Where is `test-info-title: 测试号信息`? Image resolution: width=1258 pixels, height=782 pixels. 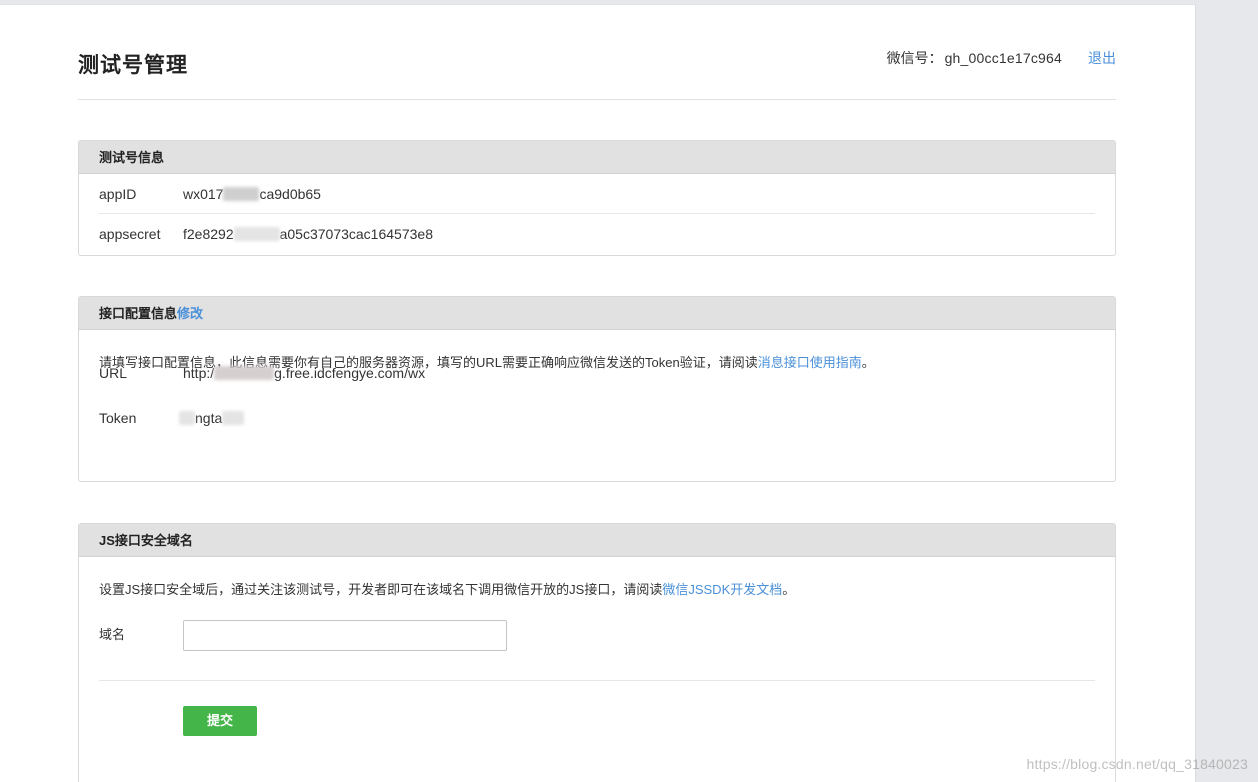
test-info-title: 测试号信息 is located at coordinates (597, 157).